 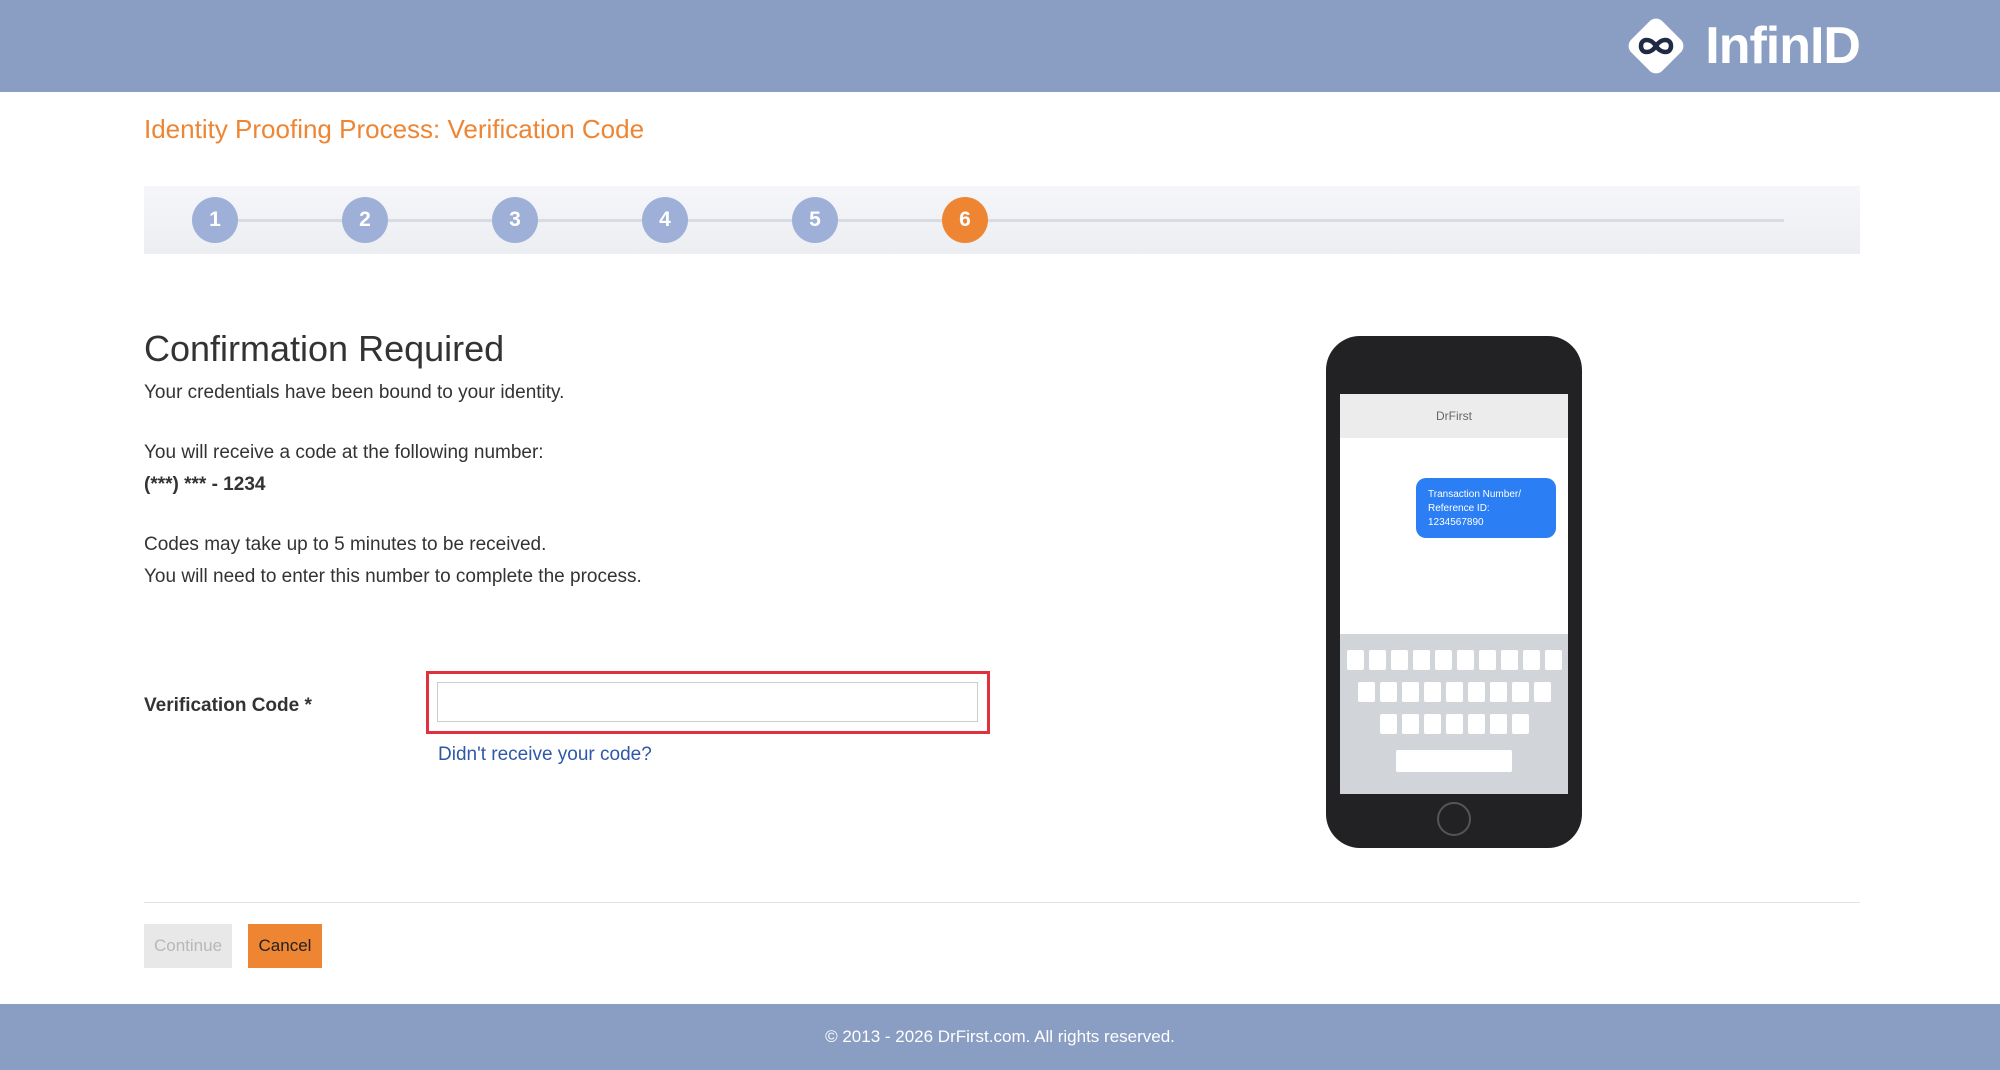 I want to click on step-4: 4, so click(x=665, y=220).